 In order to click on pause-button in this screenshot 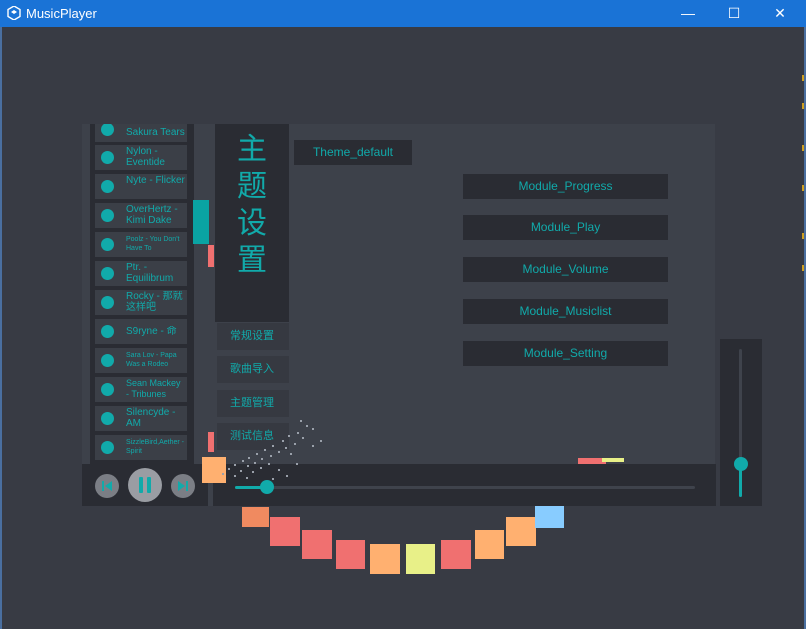, I will do `click(145, 485)`.